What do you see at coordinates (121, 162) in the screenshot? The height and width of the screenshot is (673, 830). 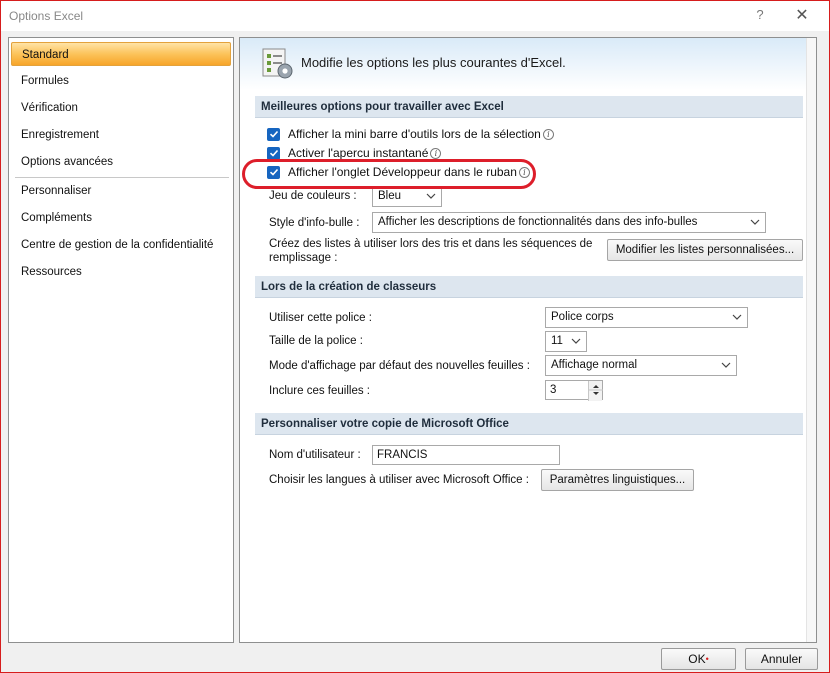 I see `nav-item-options-avancees: Options avancées` at bounding box center [121, 162].